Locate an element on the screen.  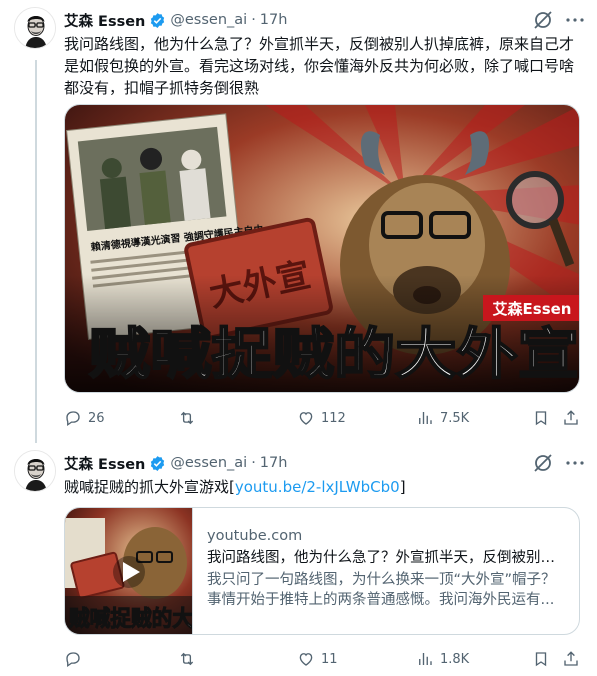
tweet-text-suffix: ] is located at coordinates (402, 487).